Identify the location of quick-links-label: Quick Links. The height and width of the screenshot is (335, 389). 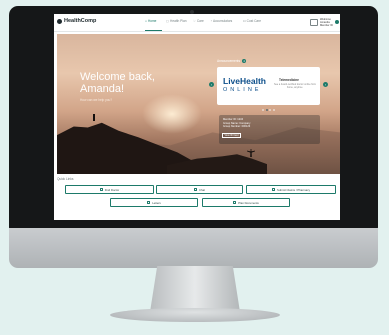
(65, 179).